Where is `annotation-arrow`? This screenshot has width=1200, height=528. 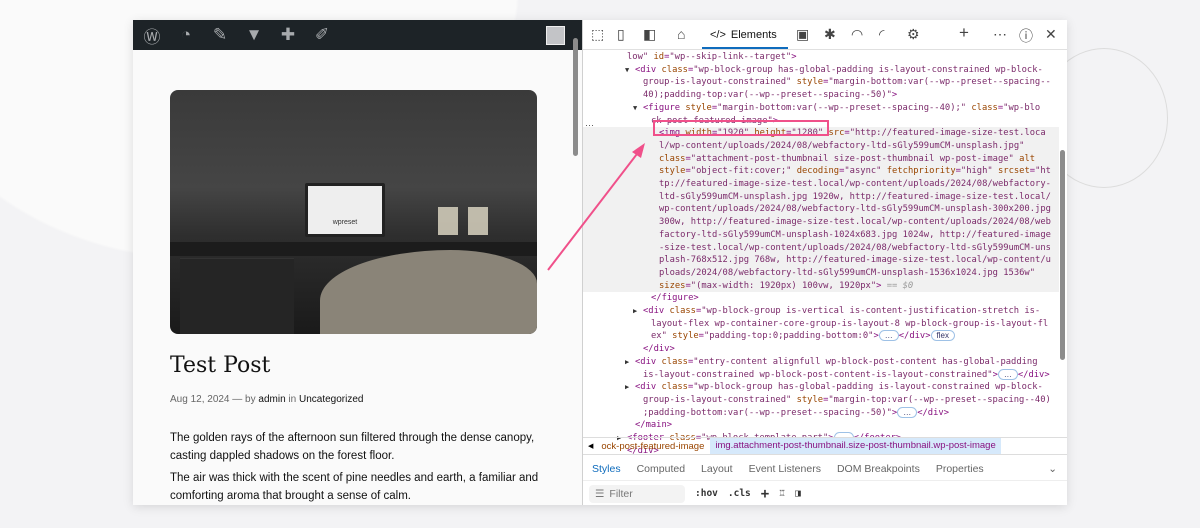 annotation-arrow is located at coordinates (596, 207).